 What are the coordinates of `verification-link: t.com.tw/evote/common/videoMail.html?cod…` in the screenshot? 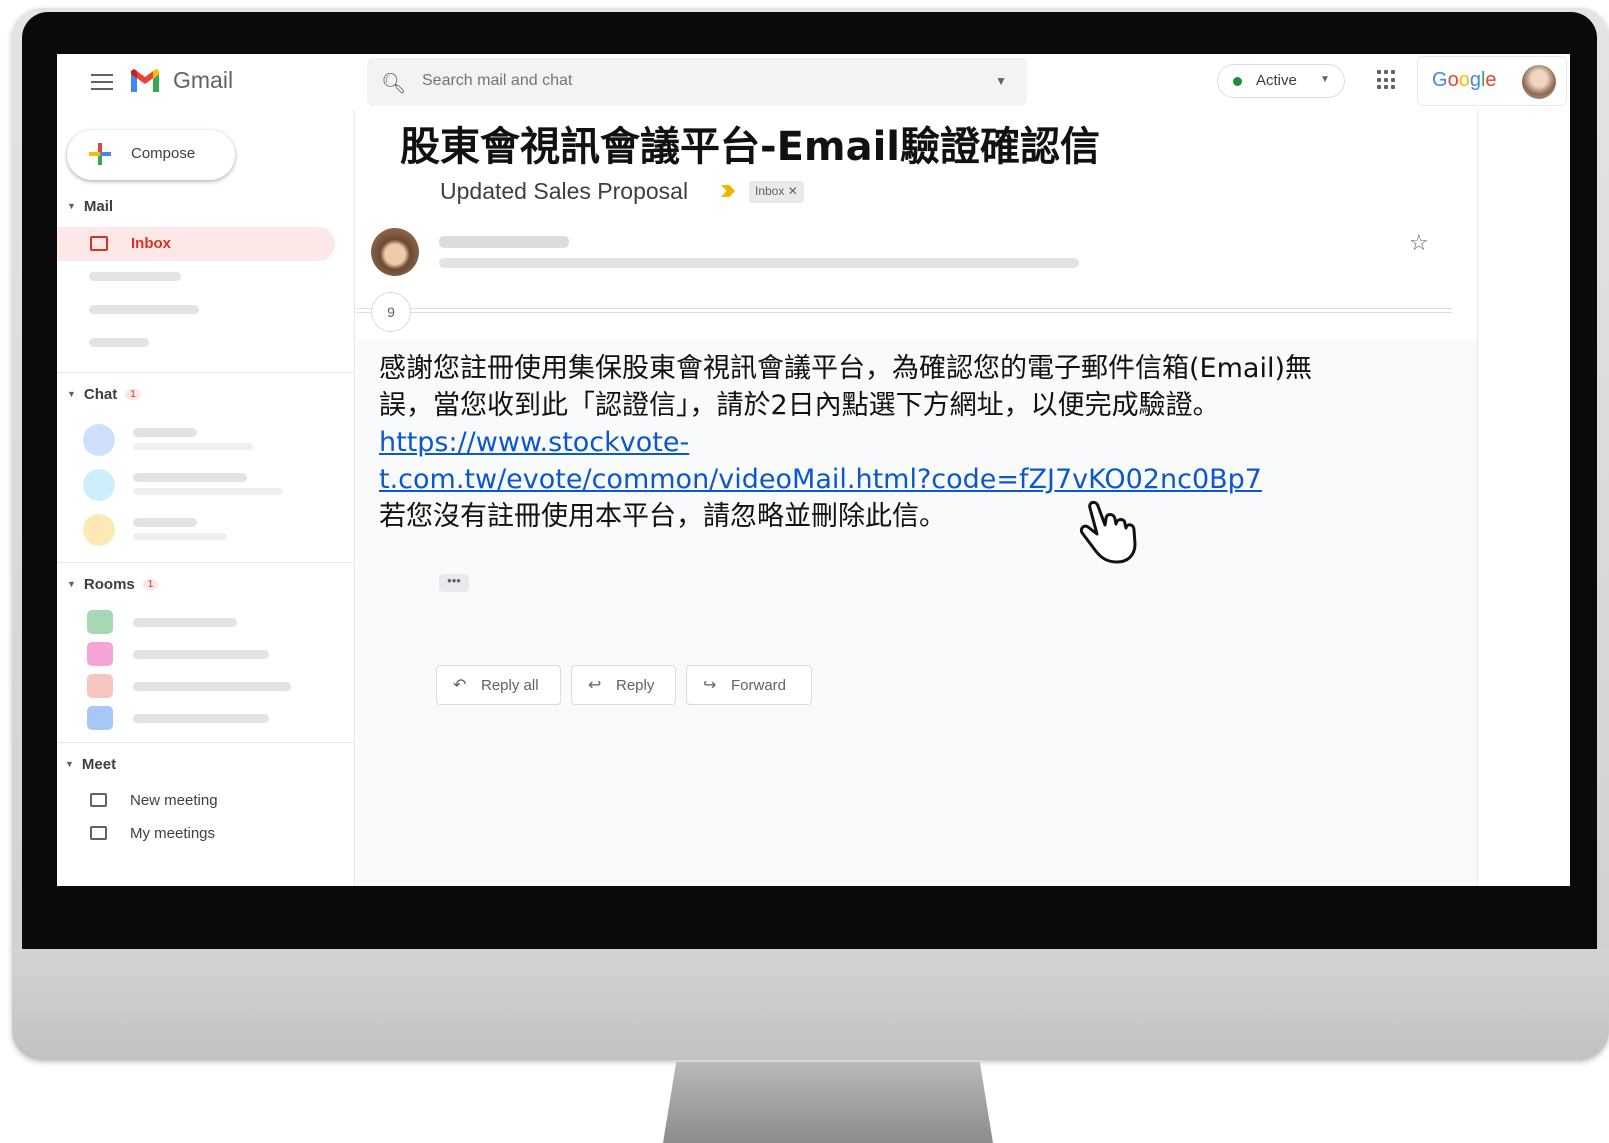 It's located at (916, 479).